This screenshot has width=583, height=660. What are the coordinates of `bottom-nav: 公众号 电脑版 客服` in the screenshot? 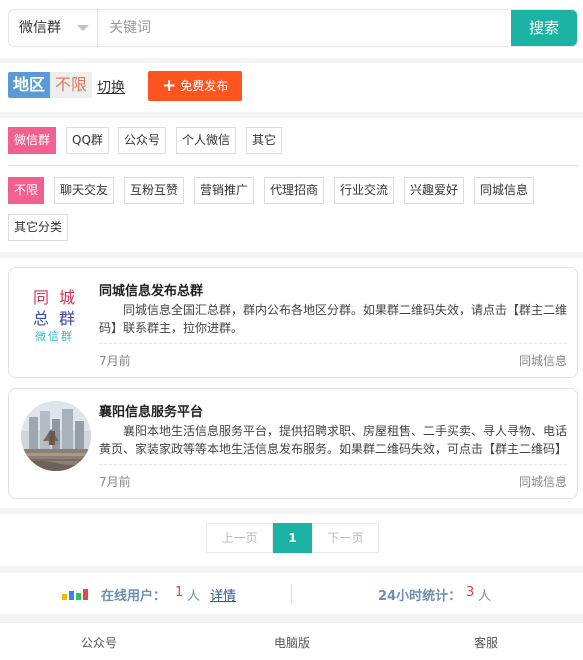 It's located at (291, 641).